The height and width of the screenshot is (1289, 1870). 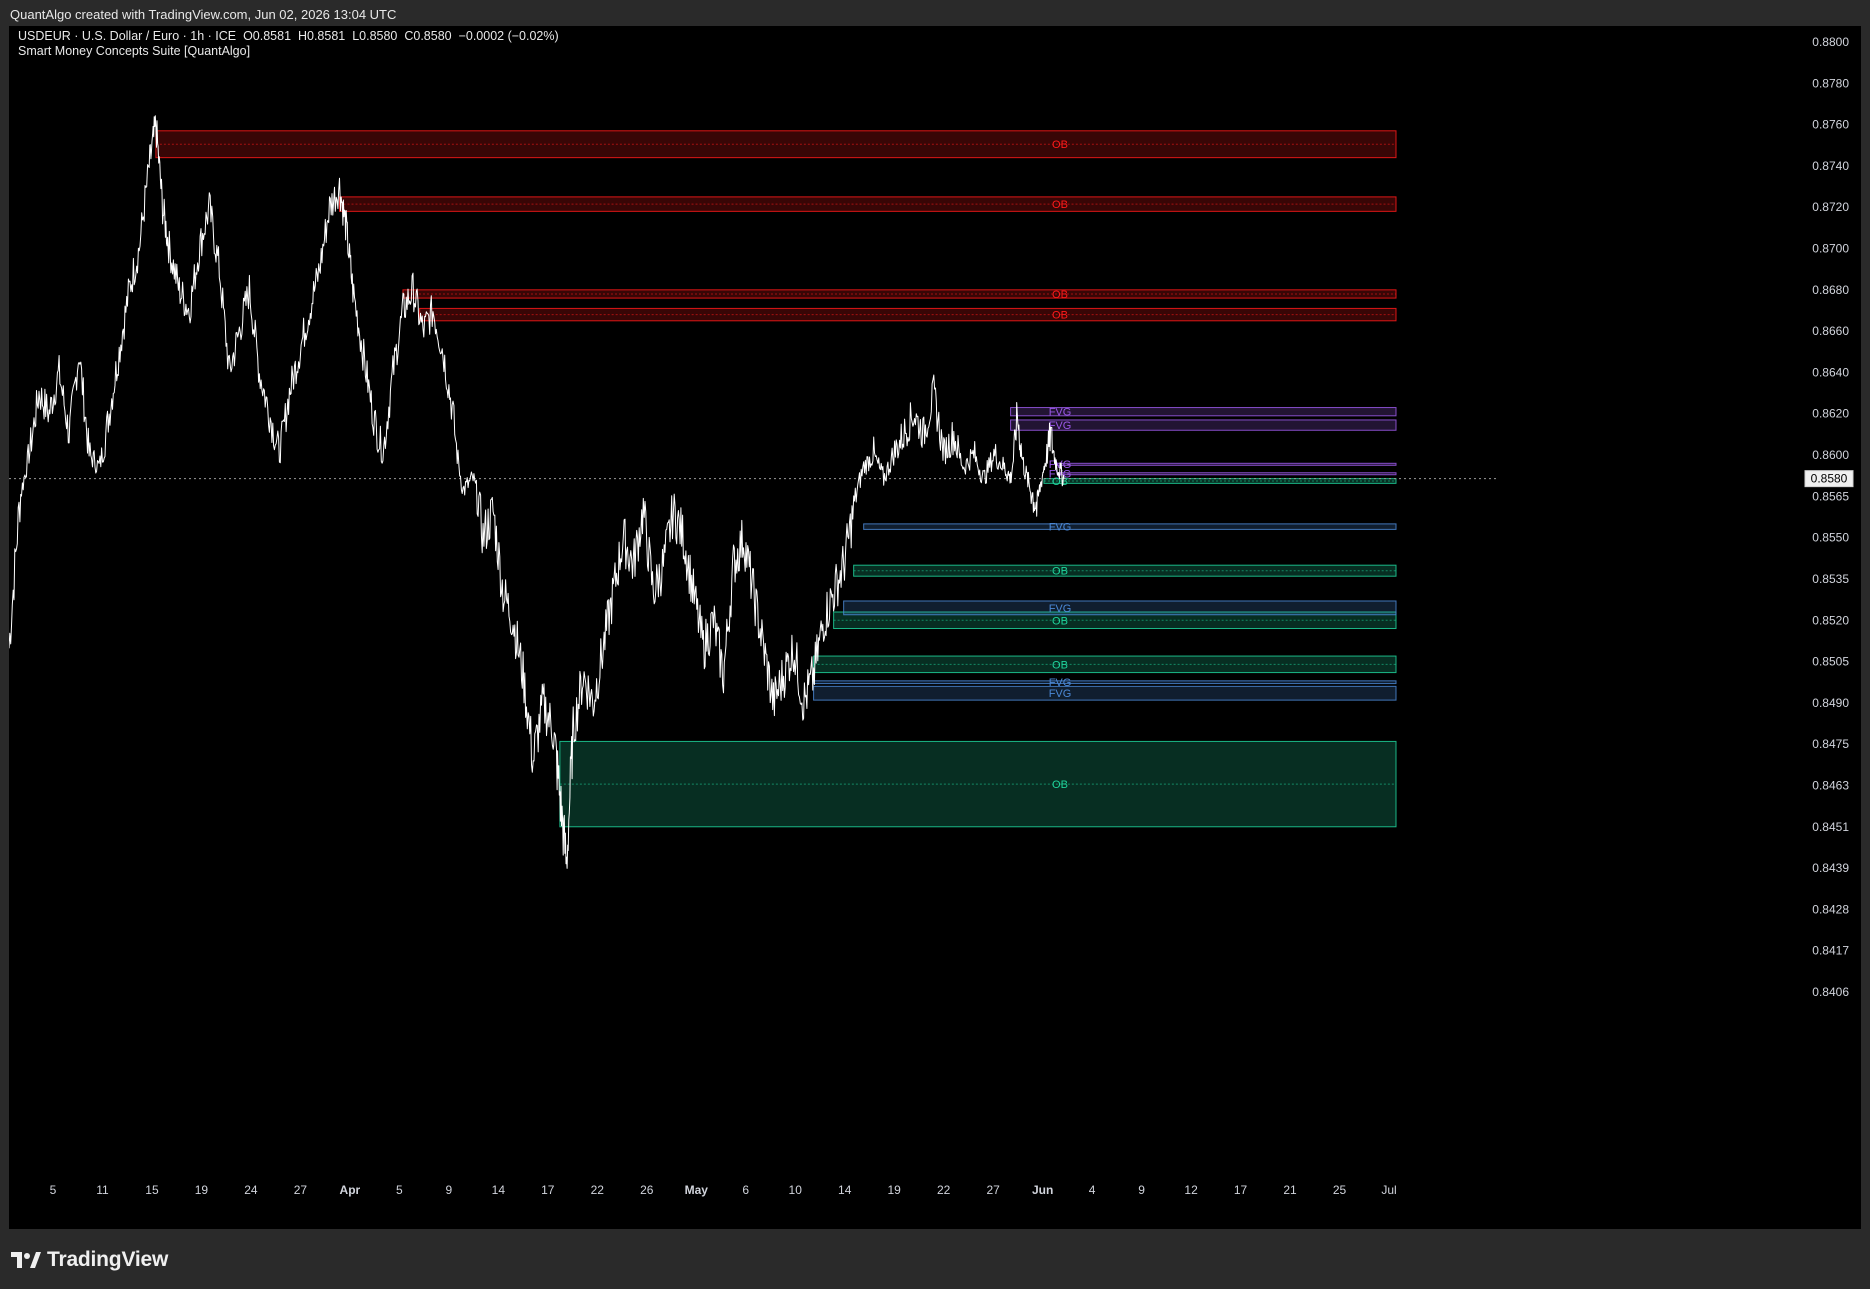 I want to click on price-tick-label: 0.8463, so click(x=1830, y=785).